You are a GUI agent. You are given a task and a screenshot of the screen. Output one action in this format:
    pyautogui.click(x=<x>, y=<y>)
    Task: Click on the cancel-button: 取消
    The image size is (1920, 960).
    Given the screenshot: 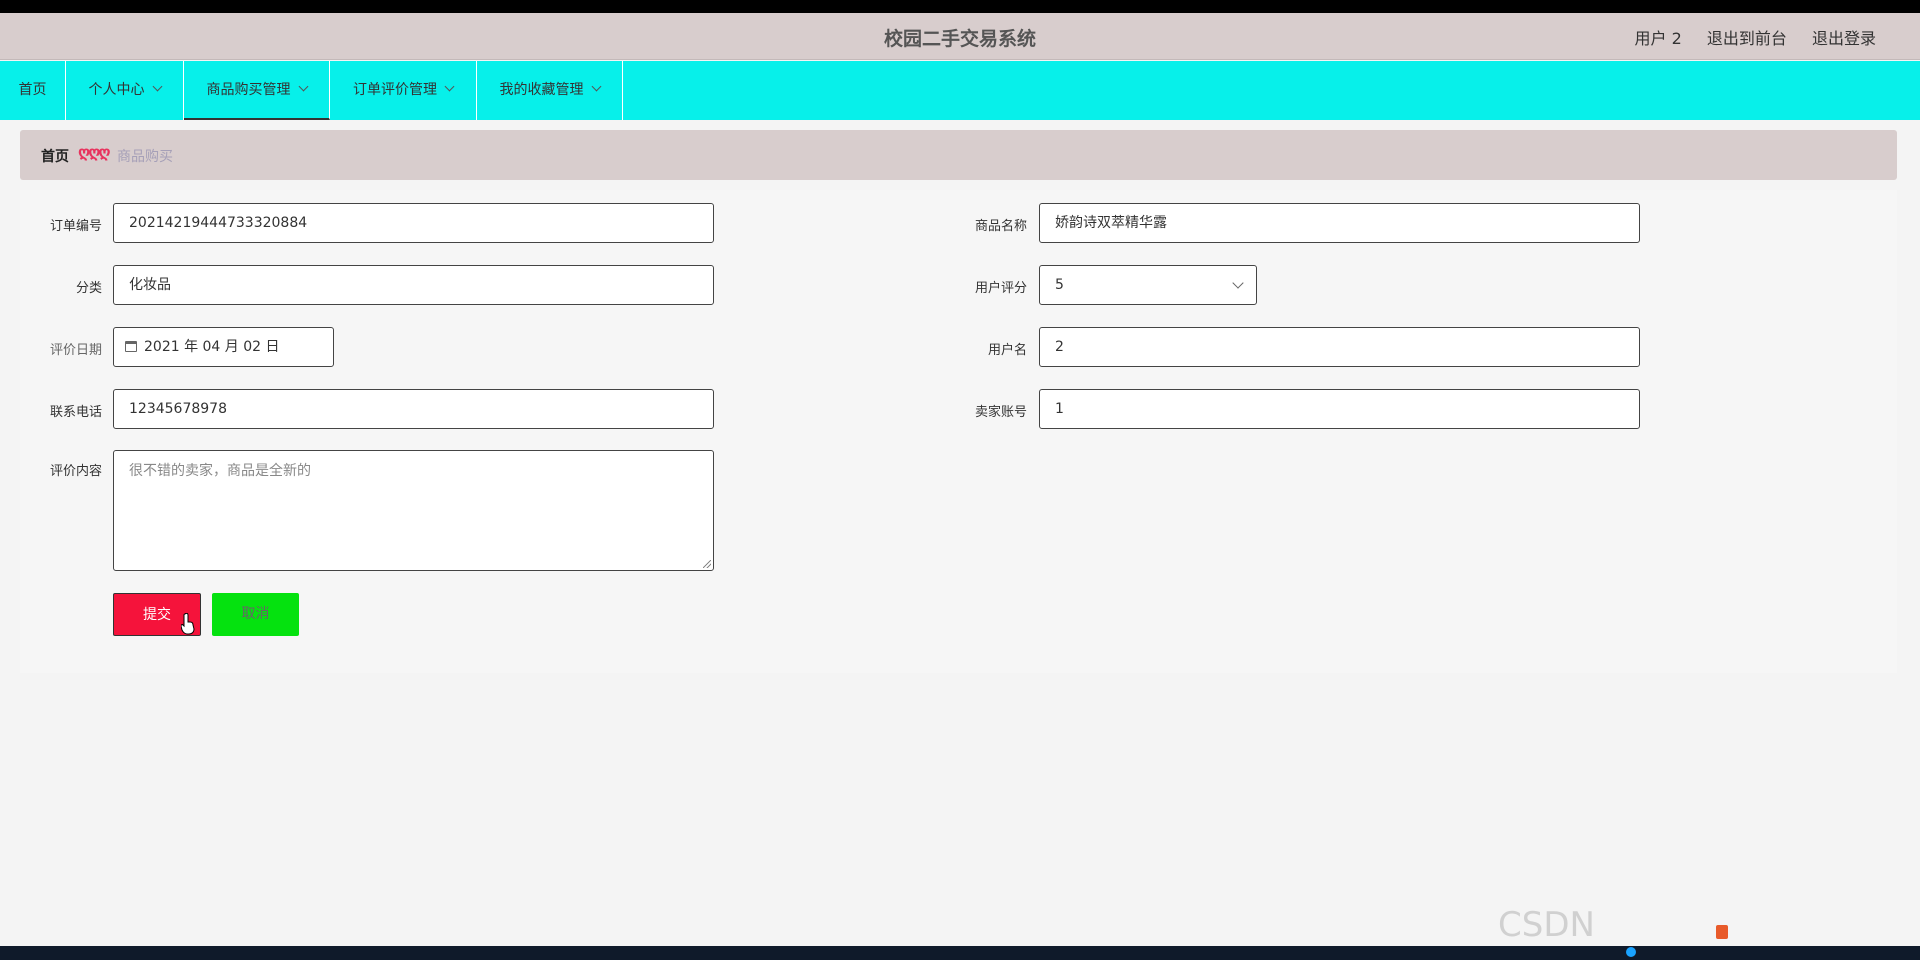 What is the action you would take?
    pyautogui.click(x=255, y=614)
    